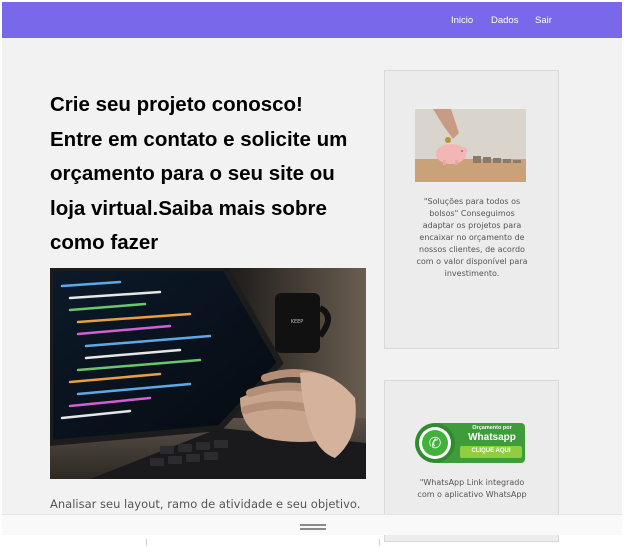  Describe the element at coordinates (435, 443) in the screenshot. I see `whatsapp-icon: ✆` at that location.